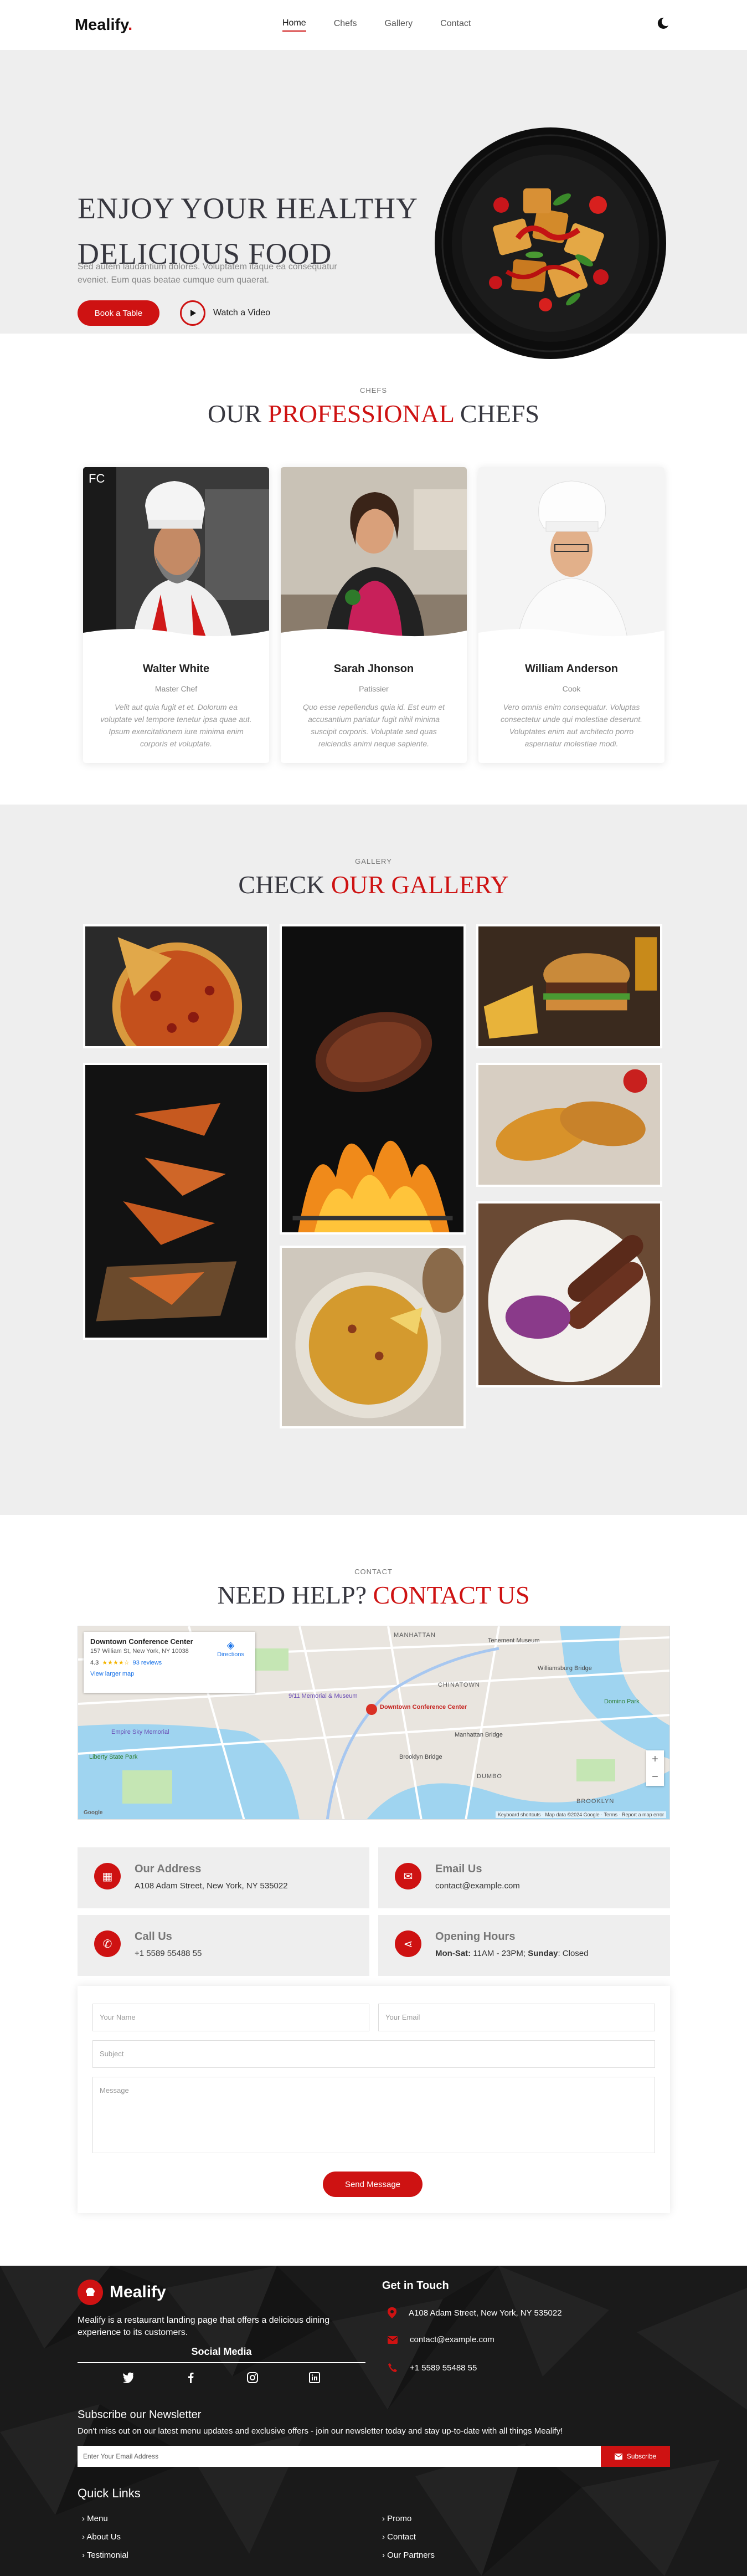 The width and height of the screenshot is (747, 2576). Describe the element at coordinates (373, 25) in the screenshot. I see `site-header: Mealify. Home Chefs Gallery Contact` at that location.